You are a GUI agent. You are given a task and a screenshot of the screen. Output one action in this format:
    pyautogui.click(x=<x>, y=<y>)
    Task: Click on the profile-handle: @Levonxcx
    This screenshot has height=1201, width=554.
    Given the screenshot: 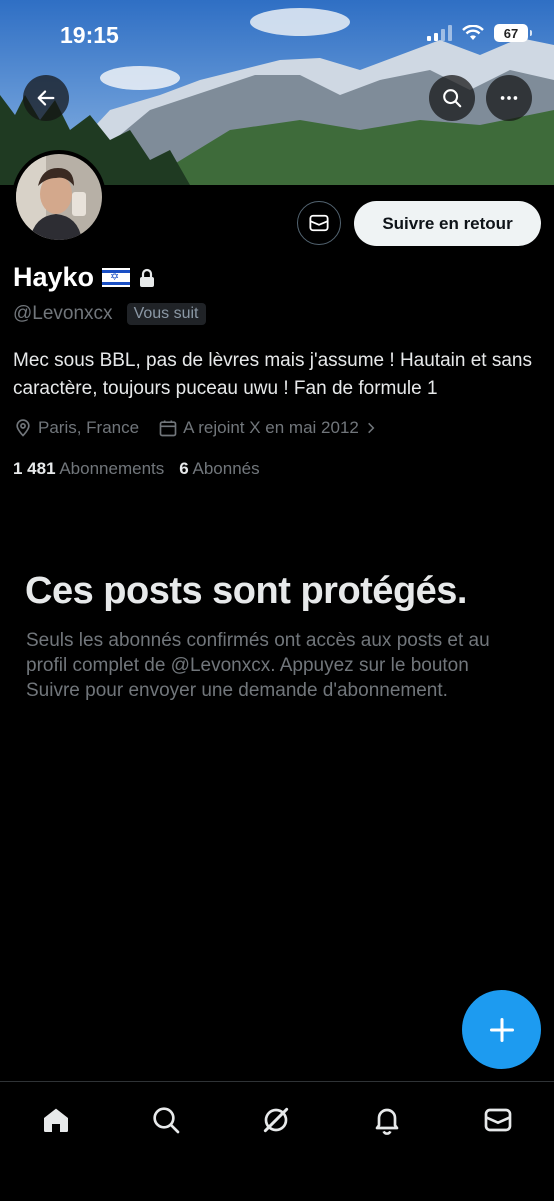 What is the action you would take?
    pyautogui.click(x=63, y=313)
    